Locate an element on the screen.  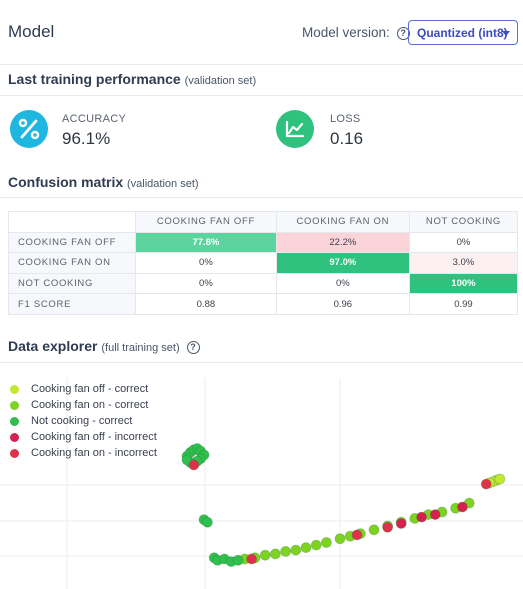
confusion-subtitle: (validation set) is located at coordinates (163, 184).